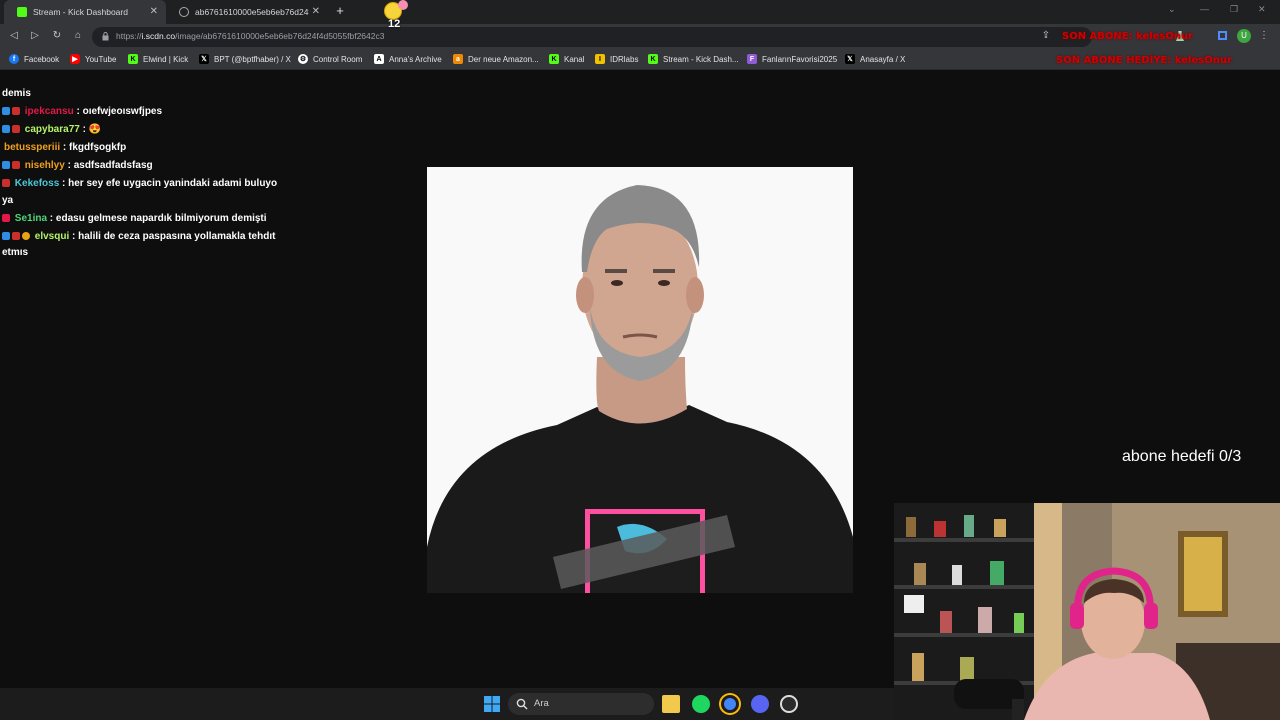  What do you see at coordinates (671, 704) in the screenshot?
I see `file-explorer-icon` at bounding box center [671, 704].